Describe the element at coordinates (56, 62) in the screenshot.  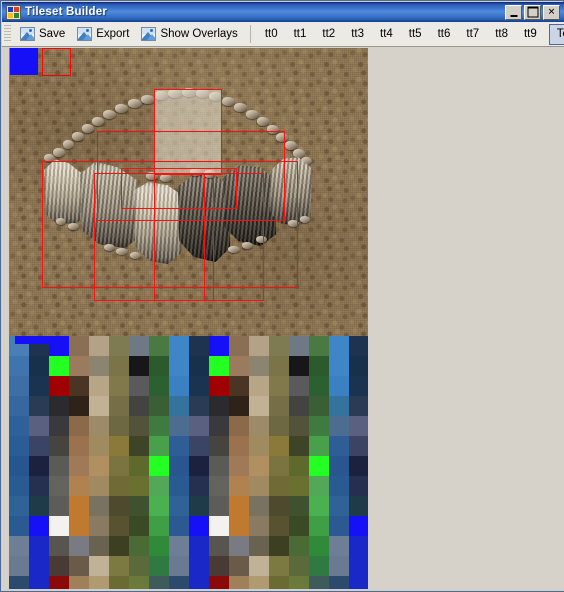
I see `tile-selection-rect` at that location.